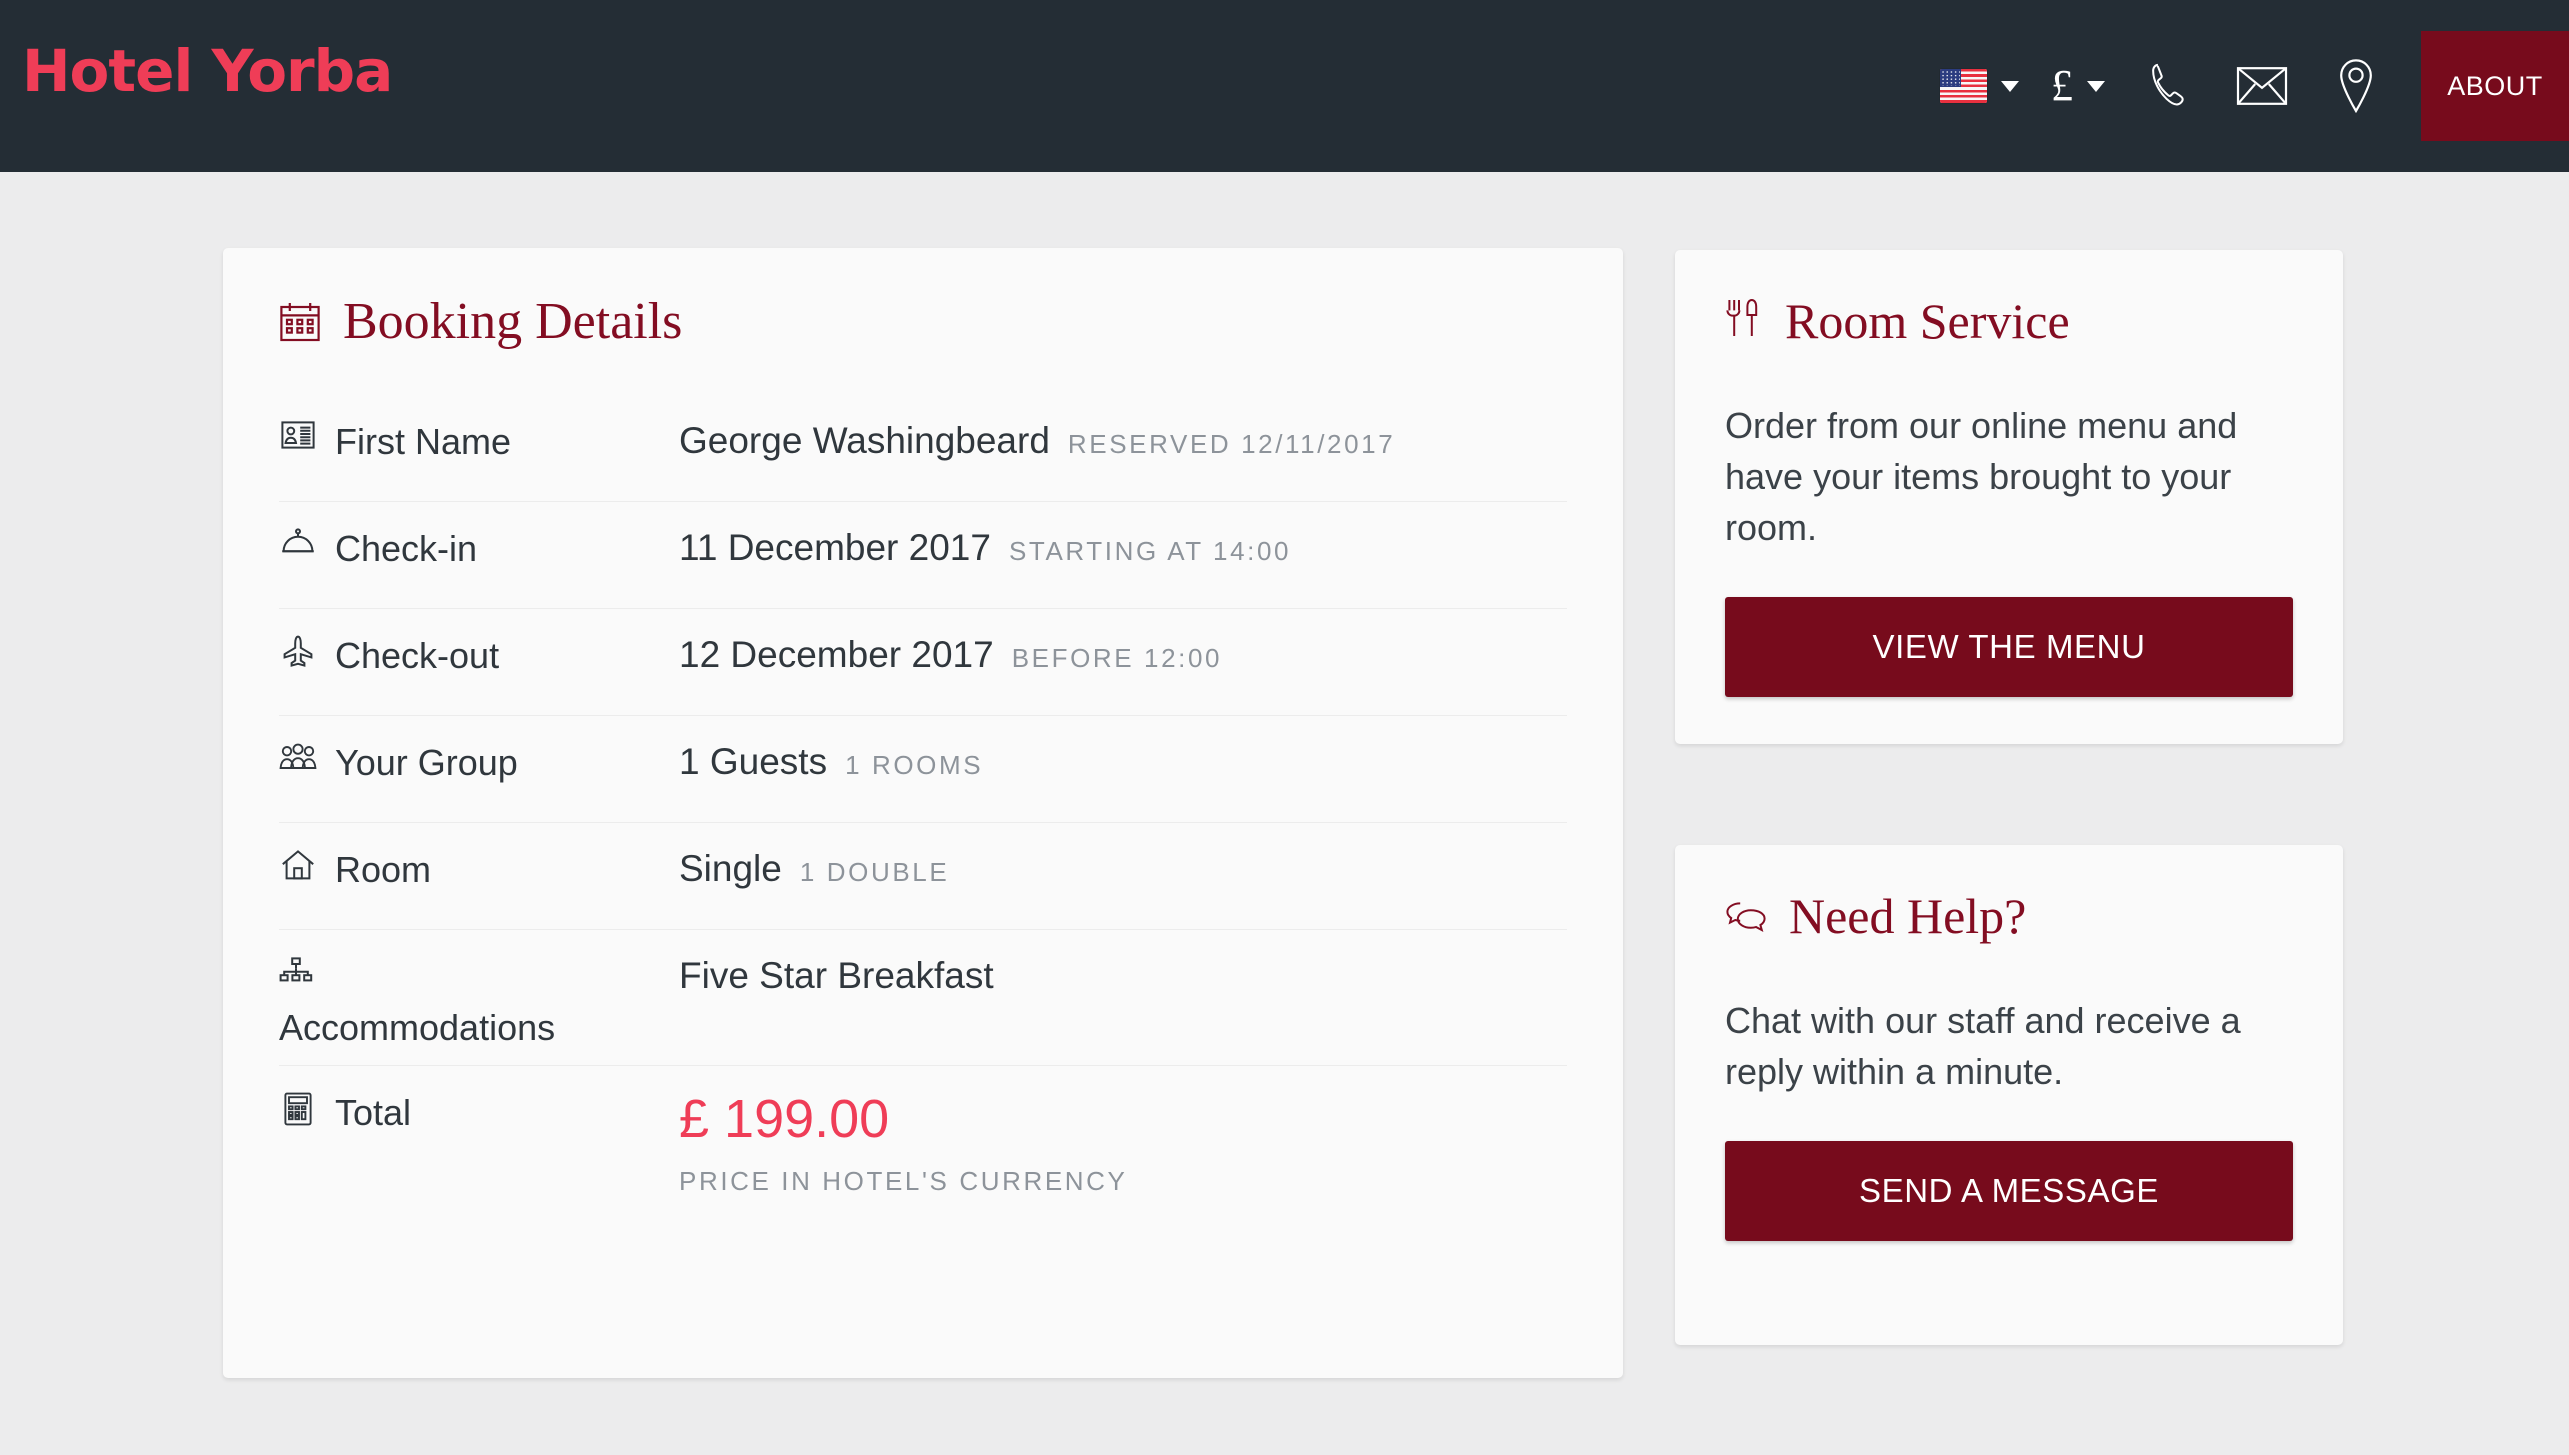  Describe the element at coordinates (207, 71) in the screenshot. I see `site-logo: Hotel Yorba` at that location.